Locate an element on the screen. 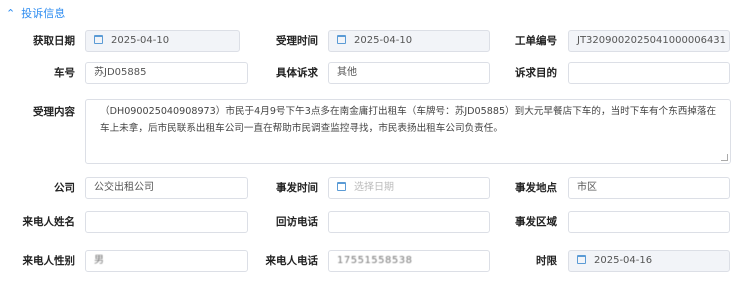  label-callback-phone: 回访电话 is located at coordinates (297, 222).